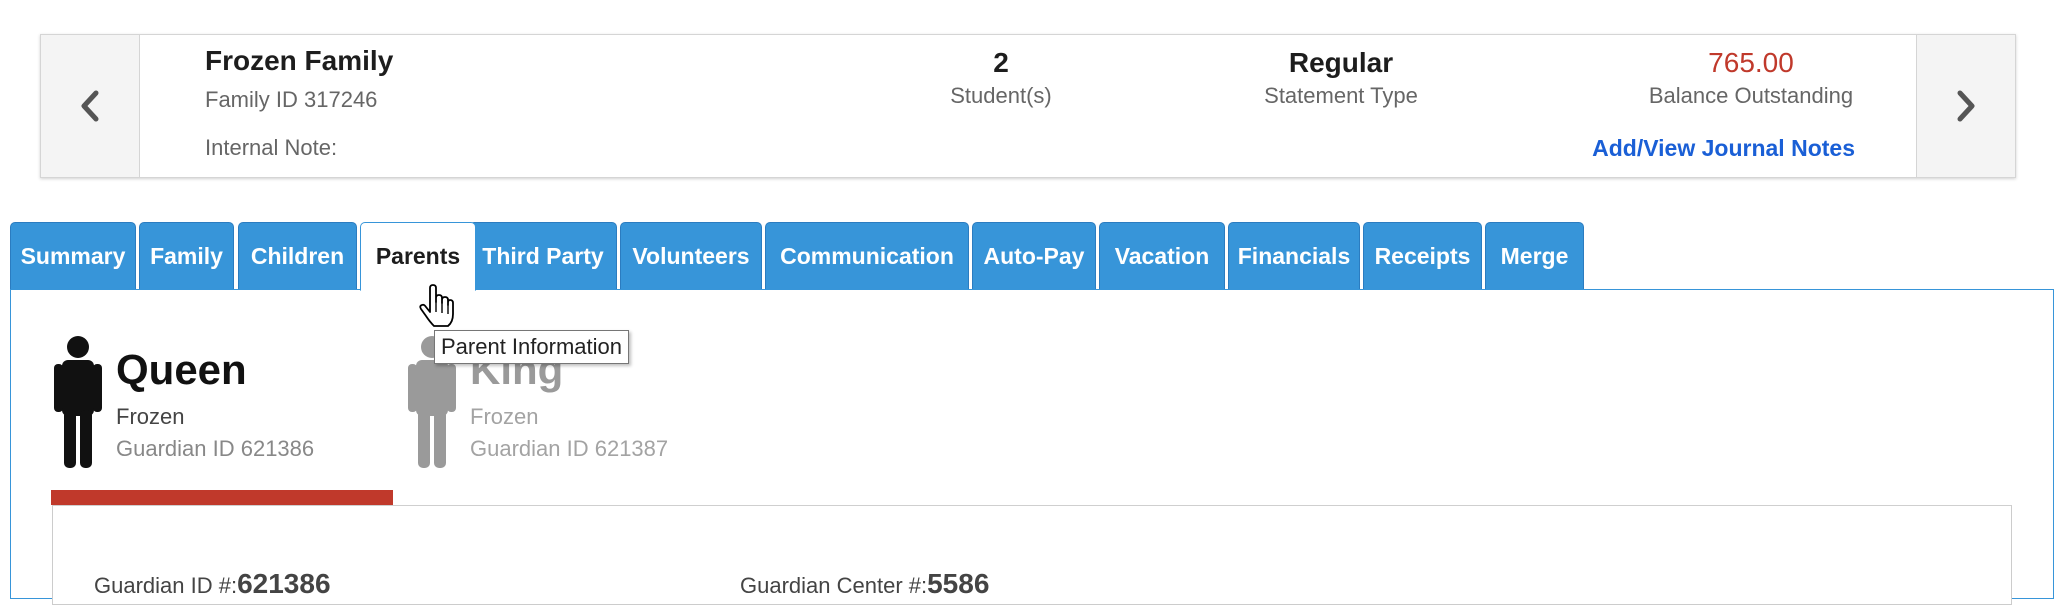  Describe the element at coordinates (1162, 256) in the screenshot. I see `tab-vacation: Vacation` at that location.